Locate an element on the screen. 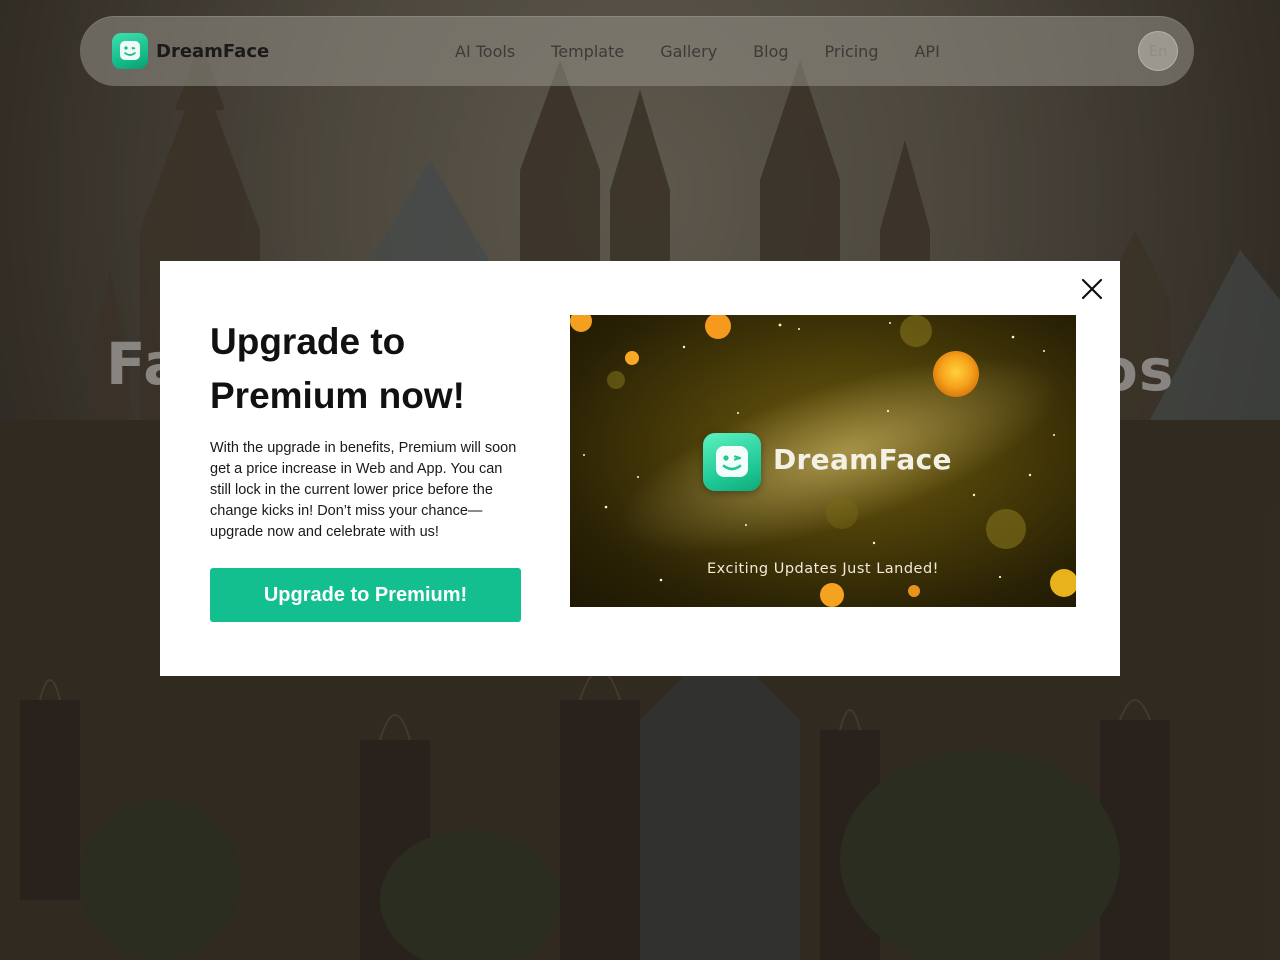  nav-pricing: Pricing is located at coordinates (852, 51).